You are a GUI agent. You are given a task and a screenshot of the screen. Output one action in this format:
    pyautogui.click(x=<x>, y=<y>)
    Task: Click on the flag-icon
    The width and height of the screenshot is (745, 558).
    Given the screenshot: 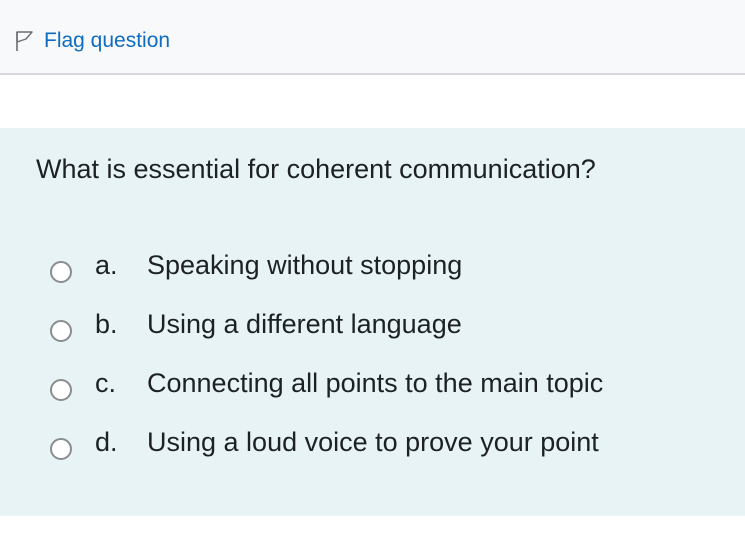 What is the action you would take?
    pyautogui.click(x=24, y=41)
    